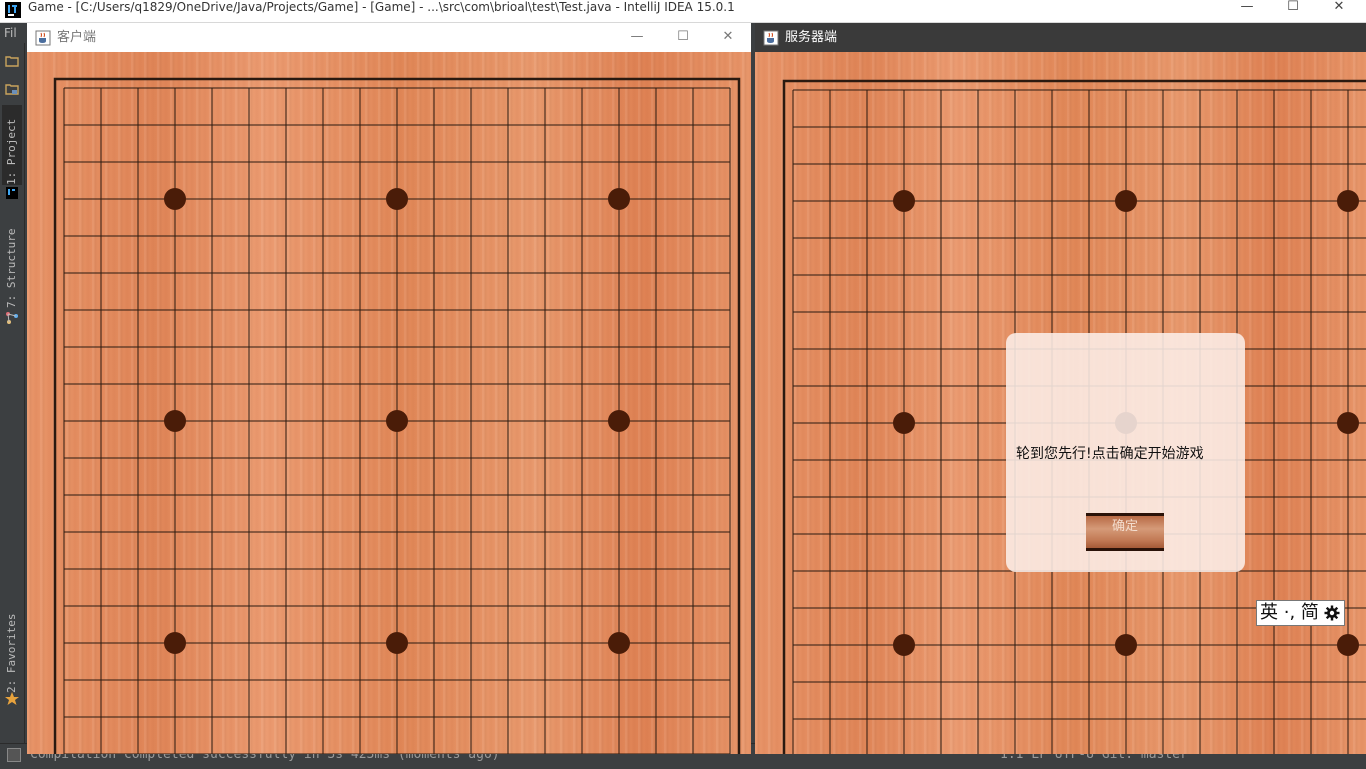 This screenshot has width=1366, height=769. What do you see at coordinates (1125, 532) in the screenshot?
I see `confirm-button: 确定` at bounding box center [1125, 532].